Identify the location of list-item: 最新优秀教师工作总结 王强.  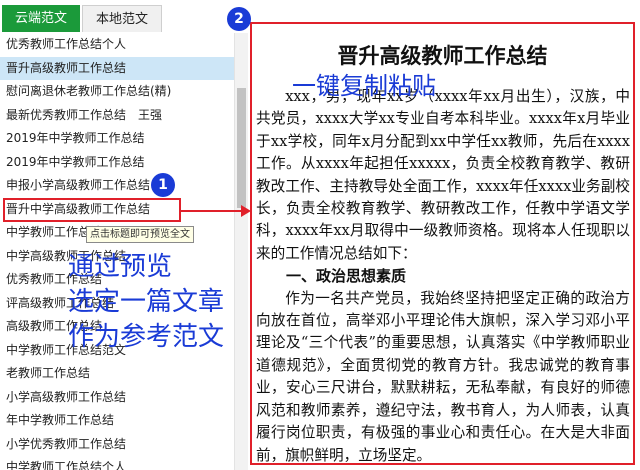
(117, 116).